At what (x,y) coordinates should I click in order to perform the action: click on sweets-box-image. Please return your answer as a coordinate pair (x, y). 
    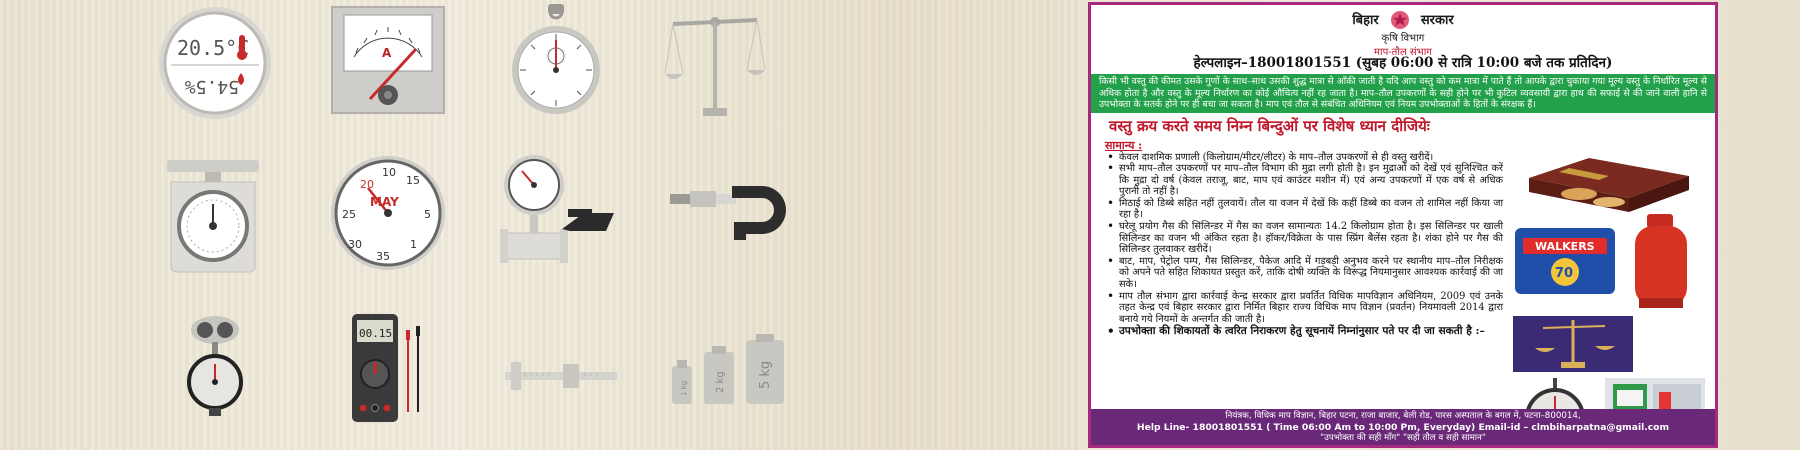
    Looking at the image, I should click on (1609, 184).